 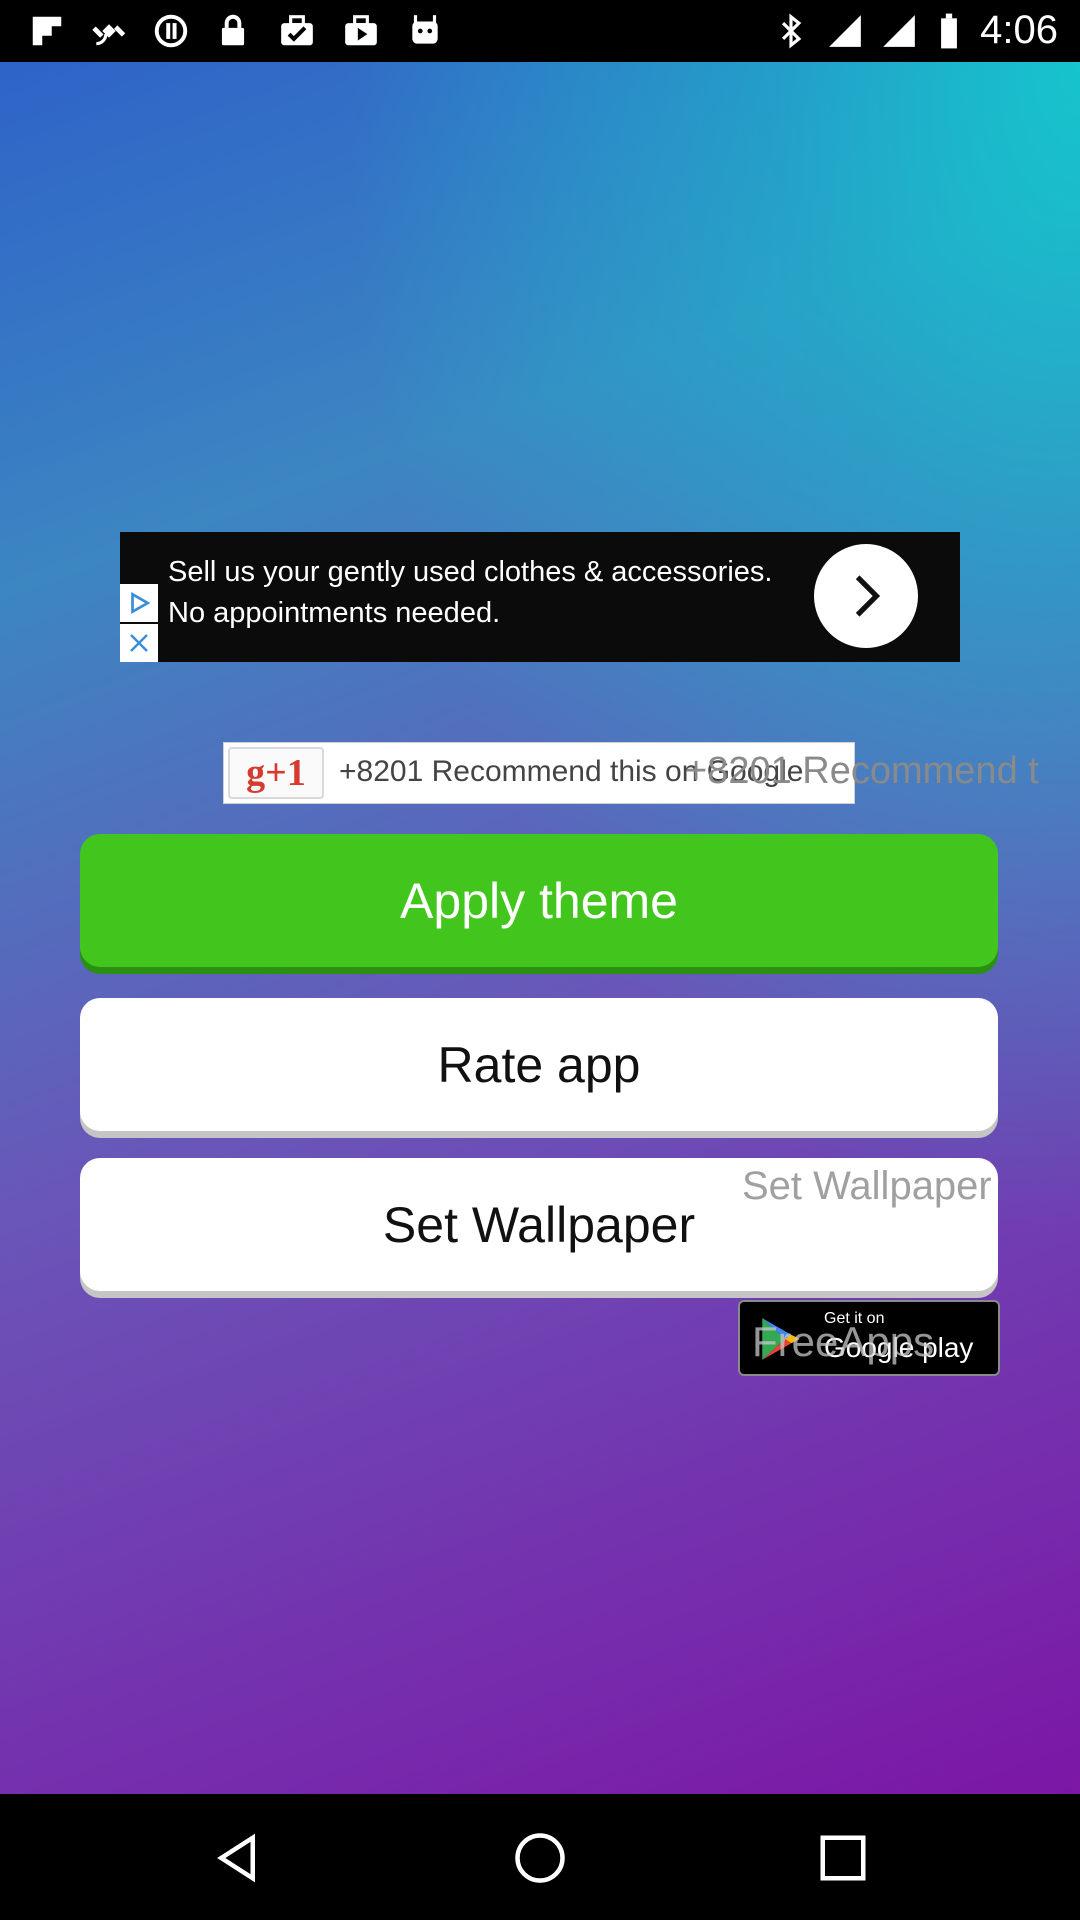 I want to click on set-wallpaper-overlay-text: Set Wallpaper, so click(x=867, y=1186).